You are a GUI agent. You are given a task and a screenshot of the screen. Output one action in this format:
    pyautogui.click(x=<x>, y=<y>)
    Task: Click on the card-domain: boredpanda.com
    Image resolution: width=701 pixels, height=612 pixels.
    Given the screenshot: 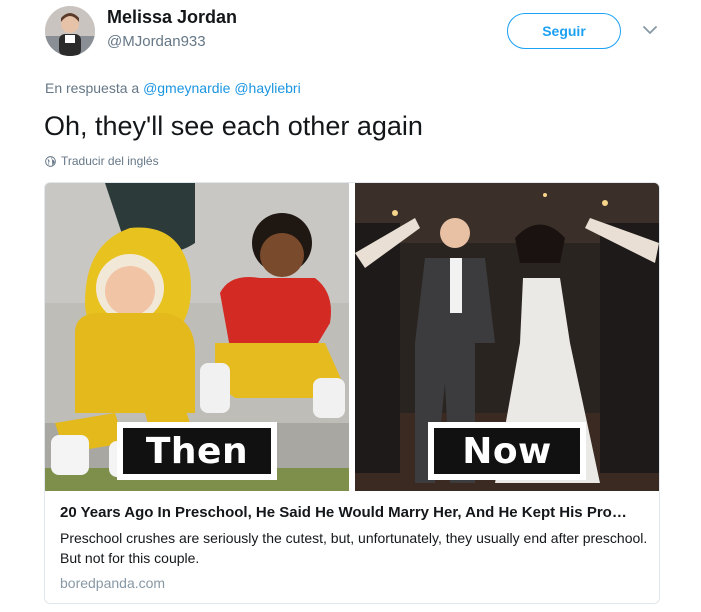 What is the action you would take?
    pyautogui.click(x=113, y=583)
    